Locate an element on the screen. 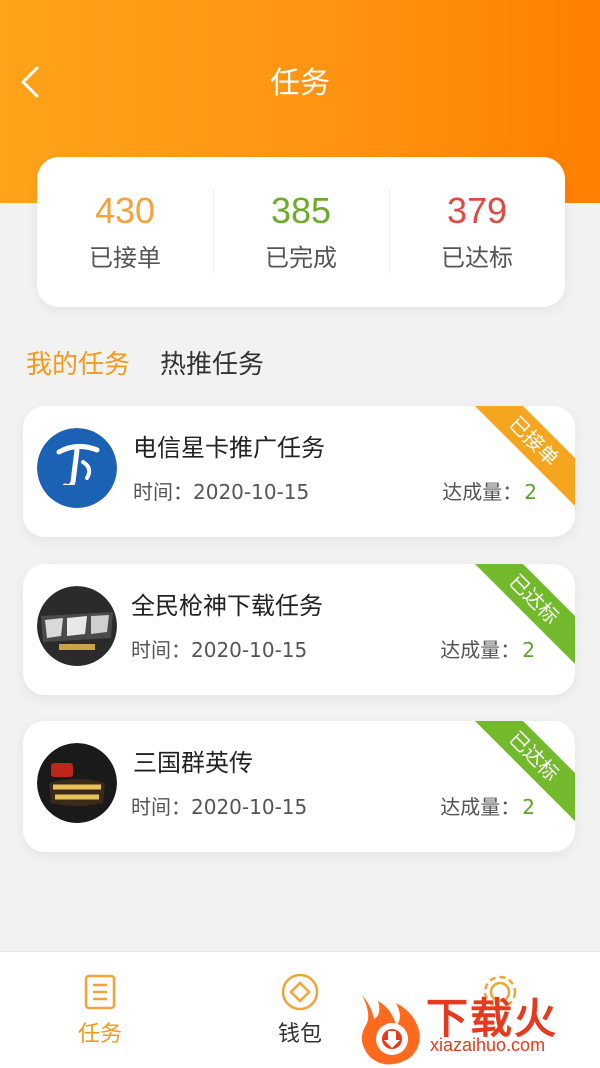  flame-icon is located at coordinates (390, 1030).